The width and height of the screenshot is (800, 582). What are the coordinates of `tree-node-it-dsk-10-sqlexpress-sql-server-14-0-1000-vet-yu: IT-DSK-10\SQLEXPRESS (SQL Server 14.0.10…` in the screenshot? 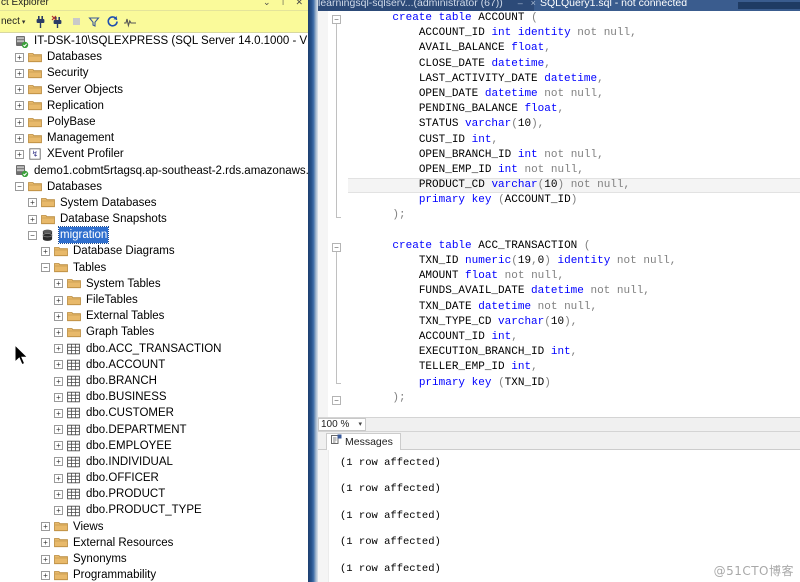 It's located at (154, 41).